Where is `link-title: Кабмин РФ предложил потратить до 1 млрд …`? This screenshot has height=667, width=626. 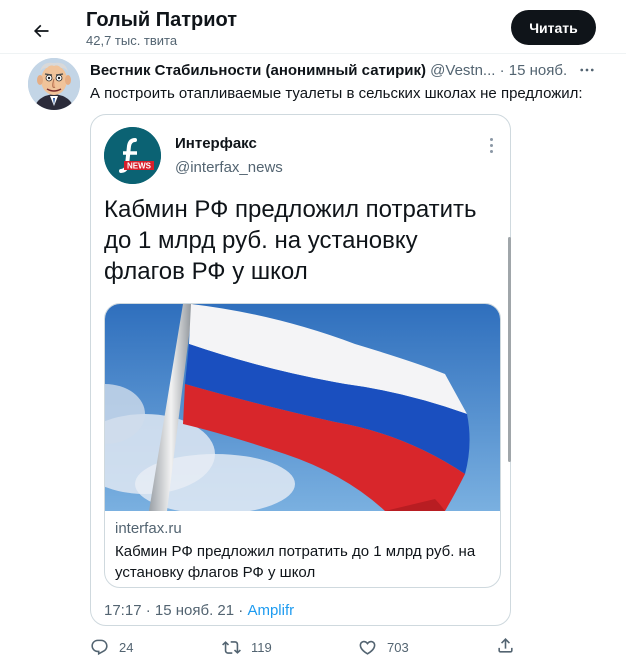 link-title: Кабмин РФ предложил потратить до 1 млрд … is located at coordinates (295, 562).